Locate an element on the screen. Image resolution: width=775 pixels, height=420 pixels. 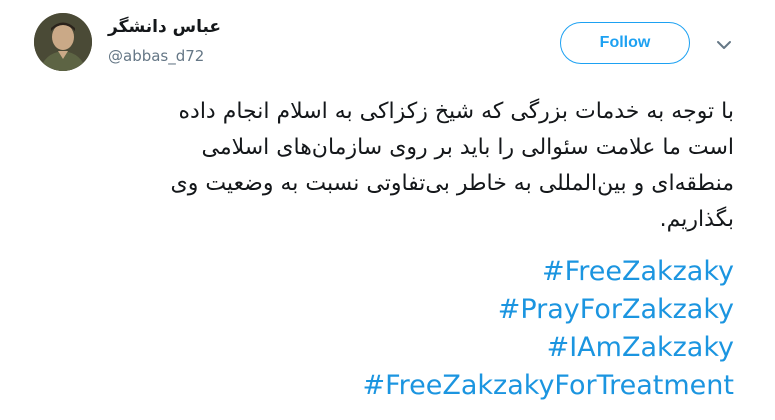
hashtag-link: #IAmZakzaky is located at coordinates (384, 348).